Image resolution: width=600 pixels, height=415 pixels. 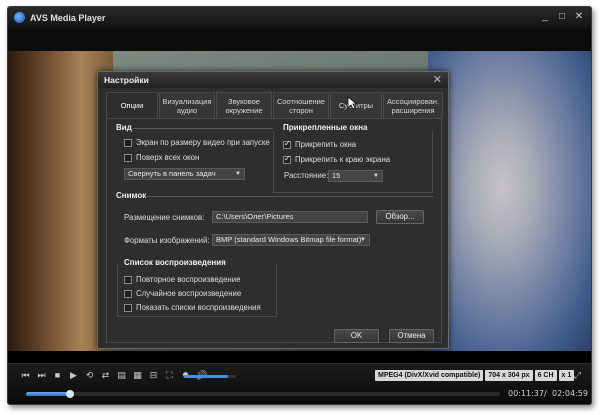 What do you see at coordinates (68, 18) in the screenshot?
I see `app-title: AVS Media Player` at bounding box center [68, 18].